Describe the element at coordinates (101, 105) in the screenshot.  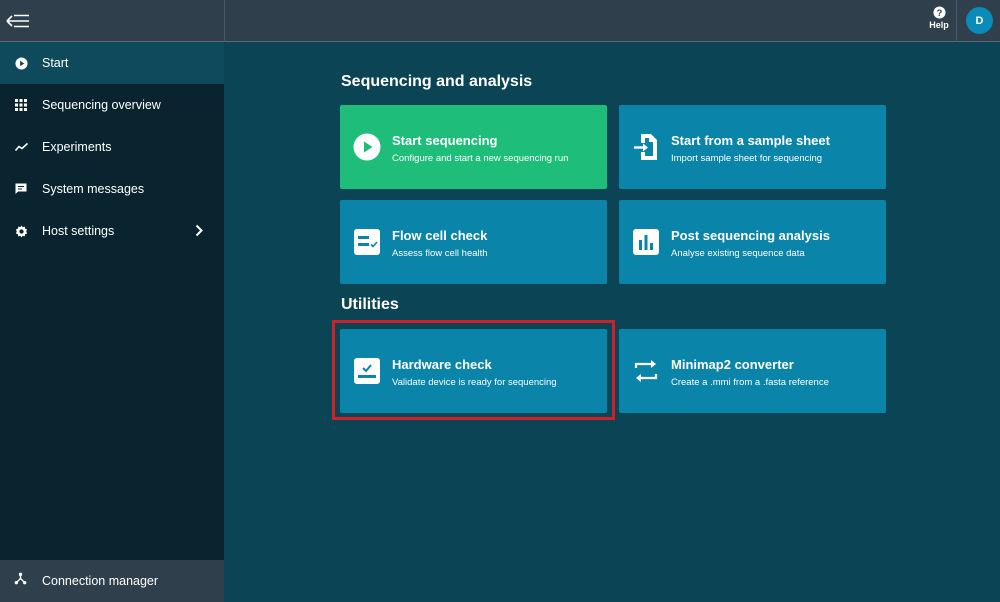
I see `sidebar-item-label: Sequencing overview` at that location.